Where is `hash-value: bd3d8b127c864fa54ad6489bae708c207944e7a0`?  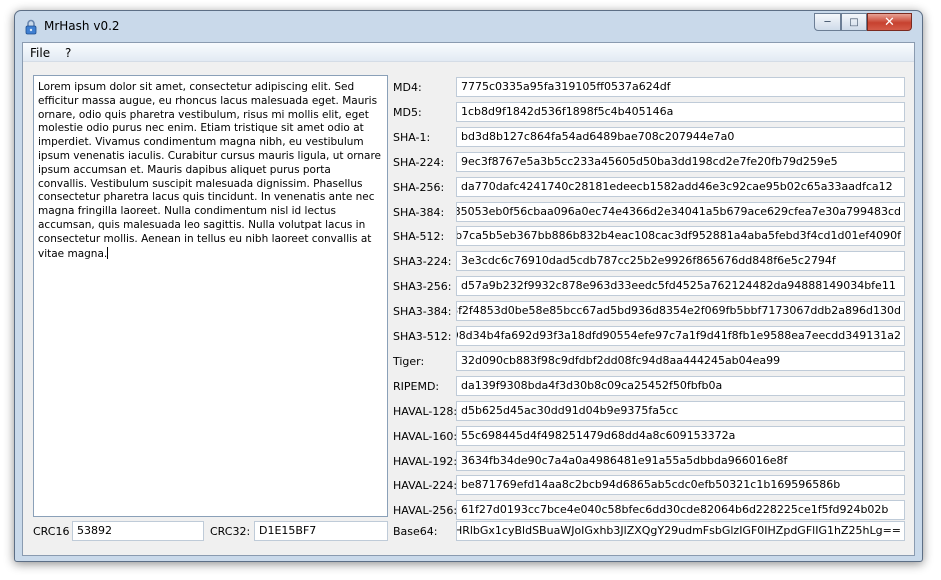
hash-value: bd3d8b127c864fa54ad6489bae708c207944e7a0 is located at coordinates (598, 136).